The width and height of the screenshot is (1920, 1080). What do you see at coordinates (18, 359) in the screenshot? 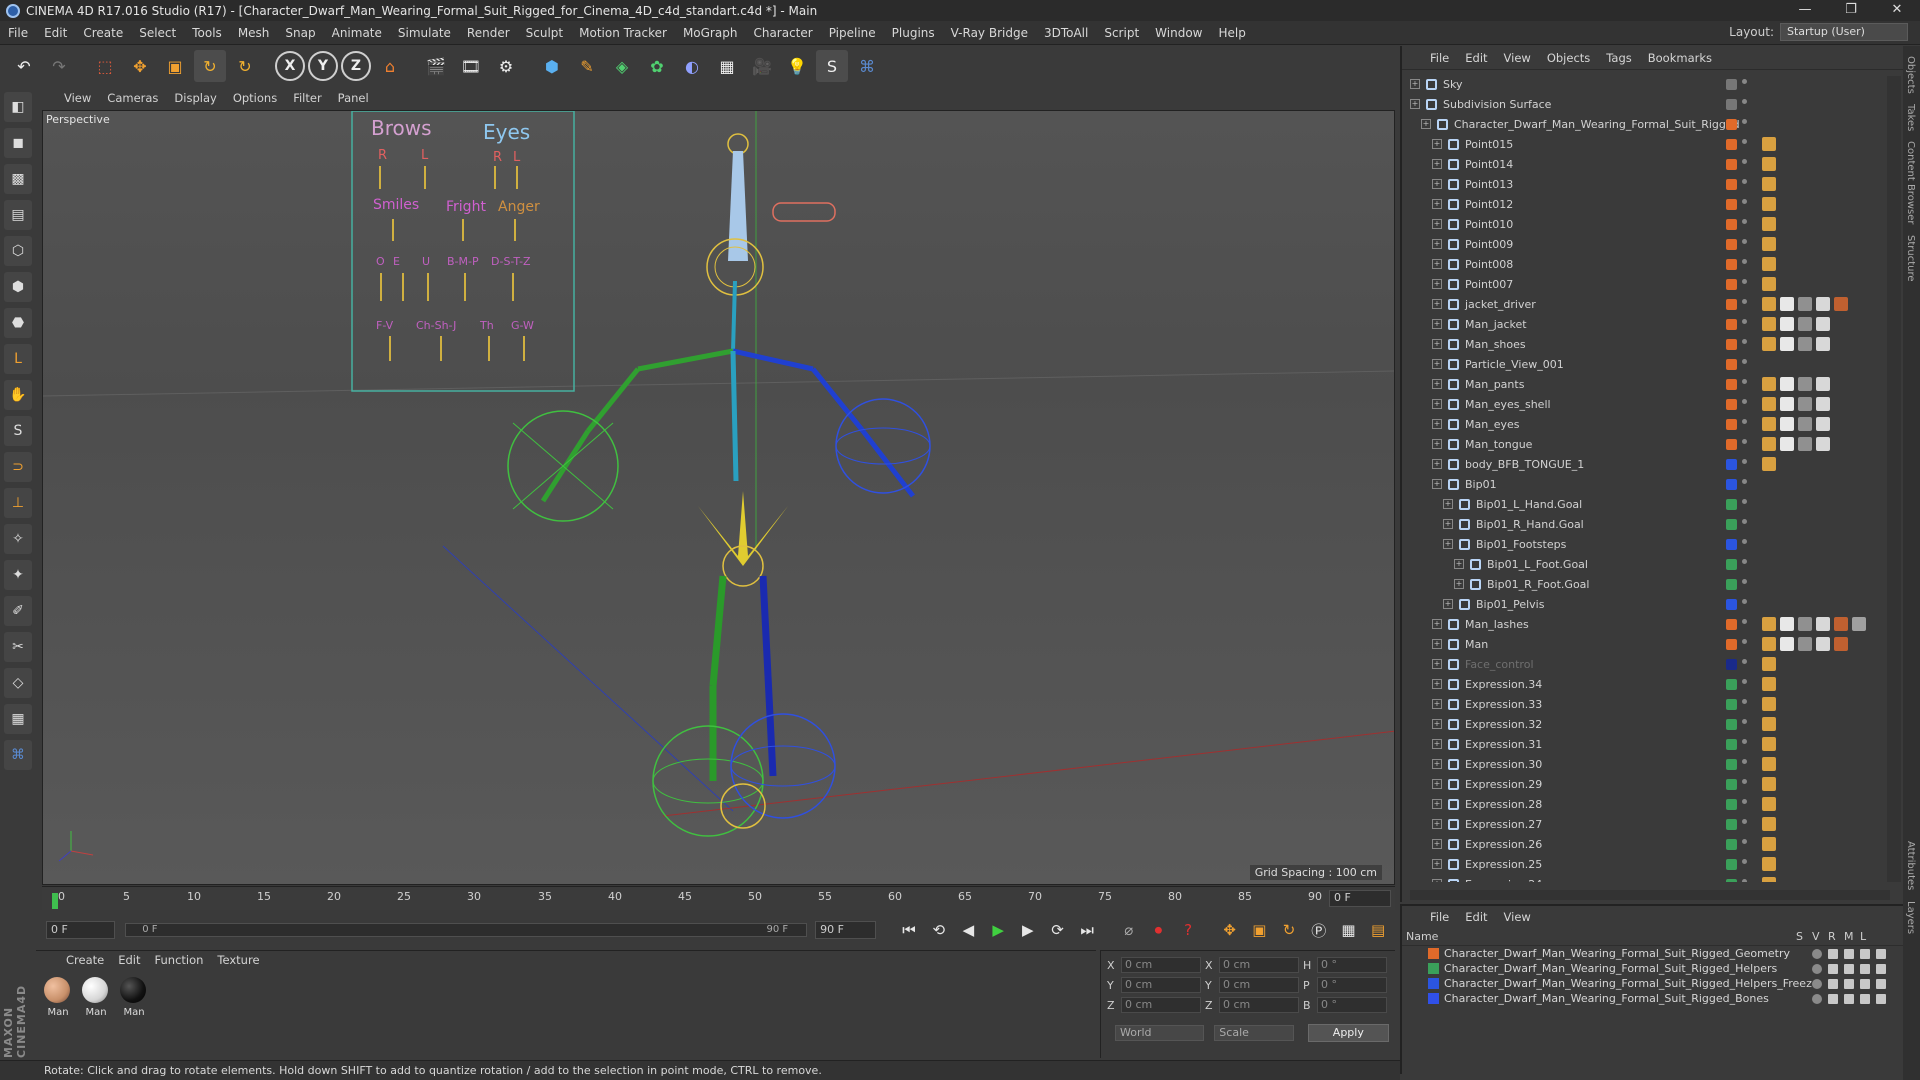
I see `axis-mode-icon: L` at bounding box center [18, 359].